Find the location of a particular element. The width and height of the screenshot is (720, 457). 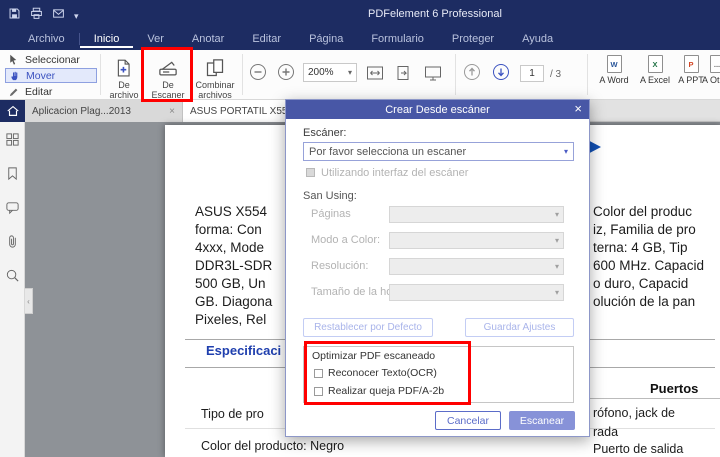

home-panel-button is located at coordinates (12, 111).